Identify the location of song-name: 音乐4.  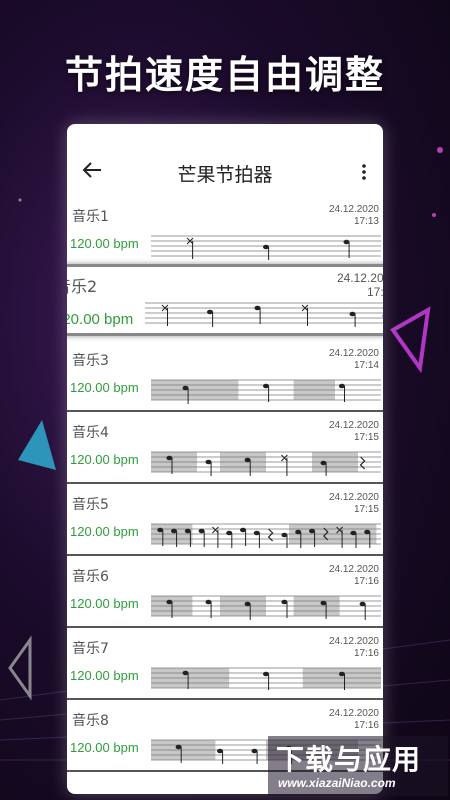
(90, 433).